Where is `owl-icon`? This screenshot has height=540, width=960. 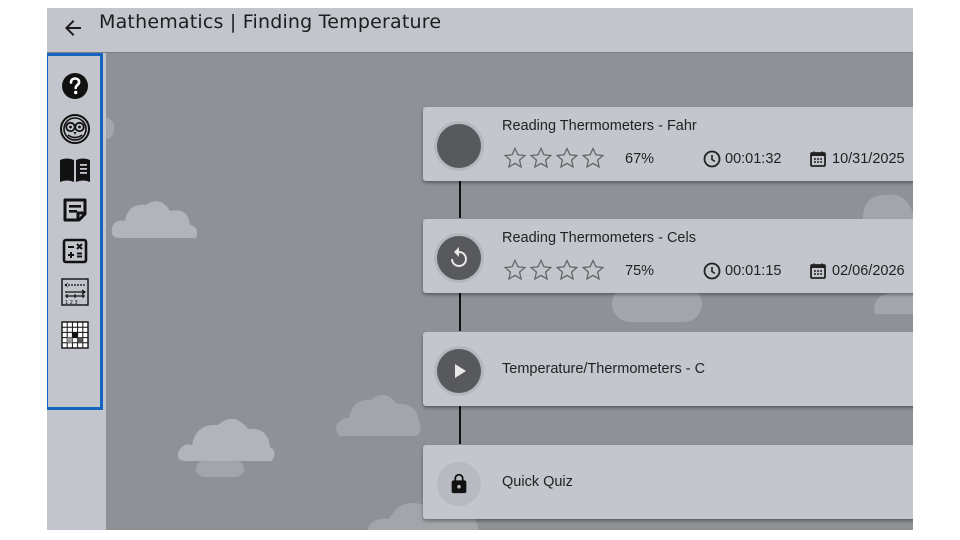
owl-icon is located at coordinates (75, 129).